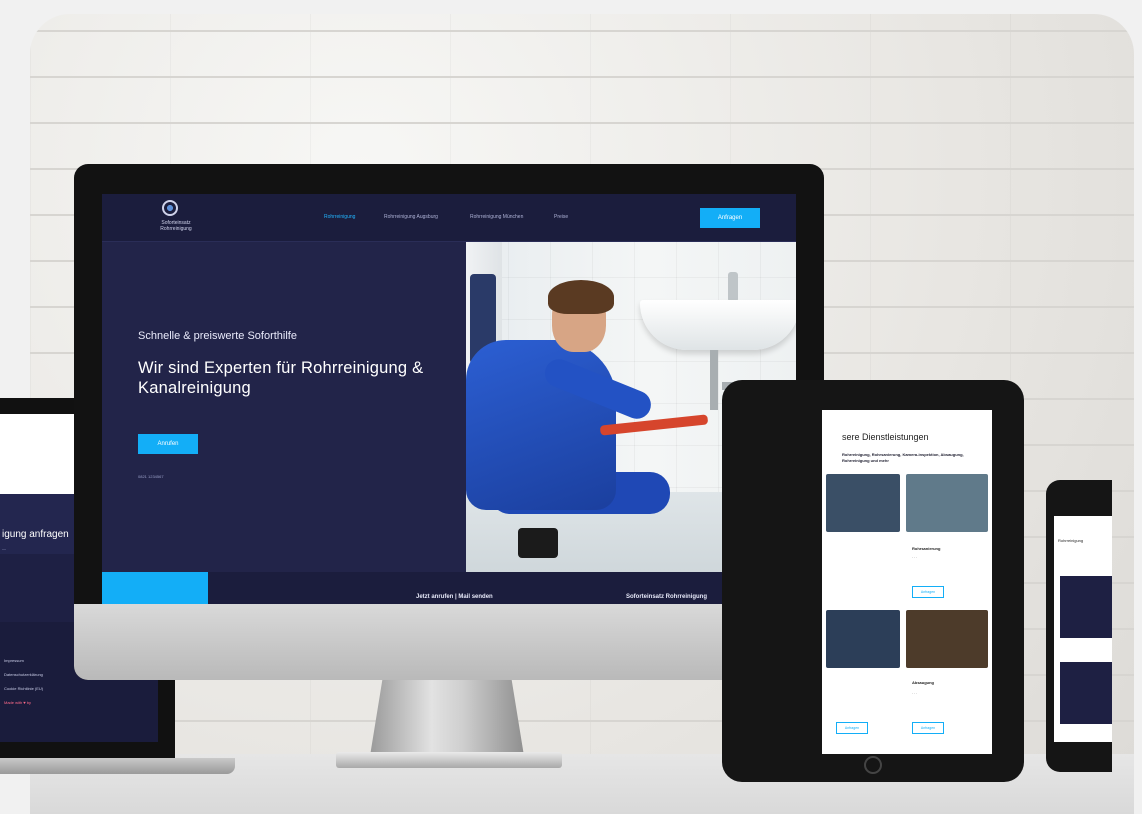  I want to click on hero-phone-number: 0821 1234567, so click(151, 476).